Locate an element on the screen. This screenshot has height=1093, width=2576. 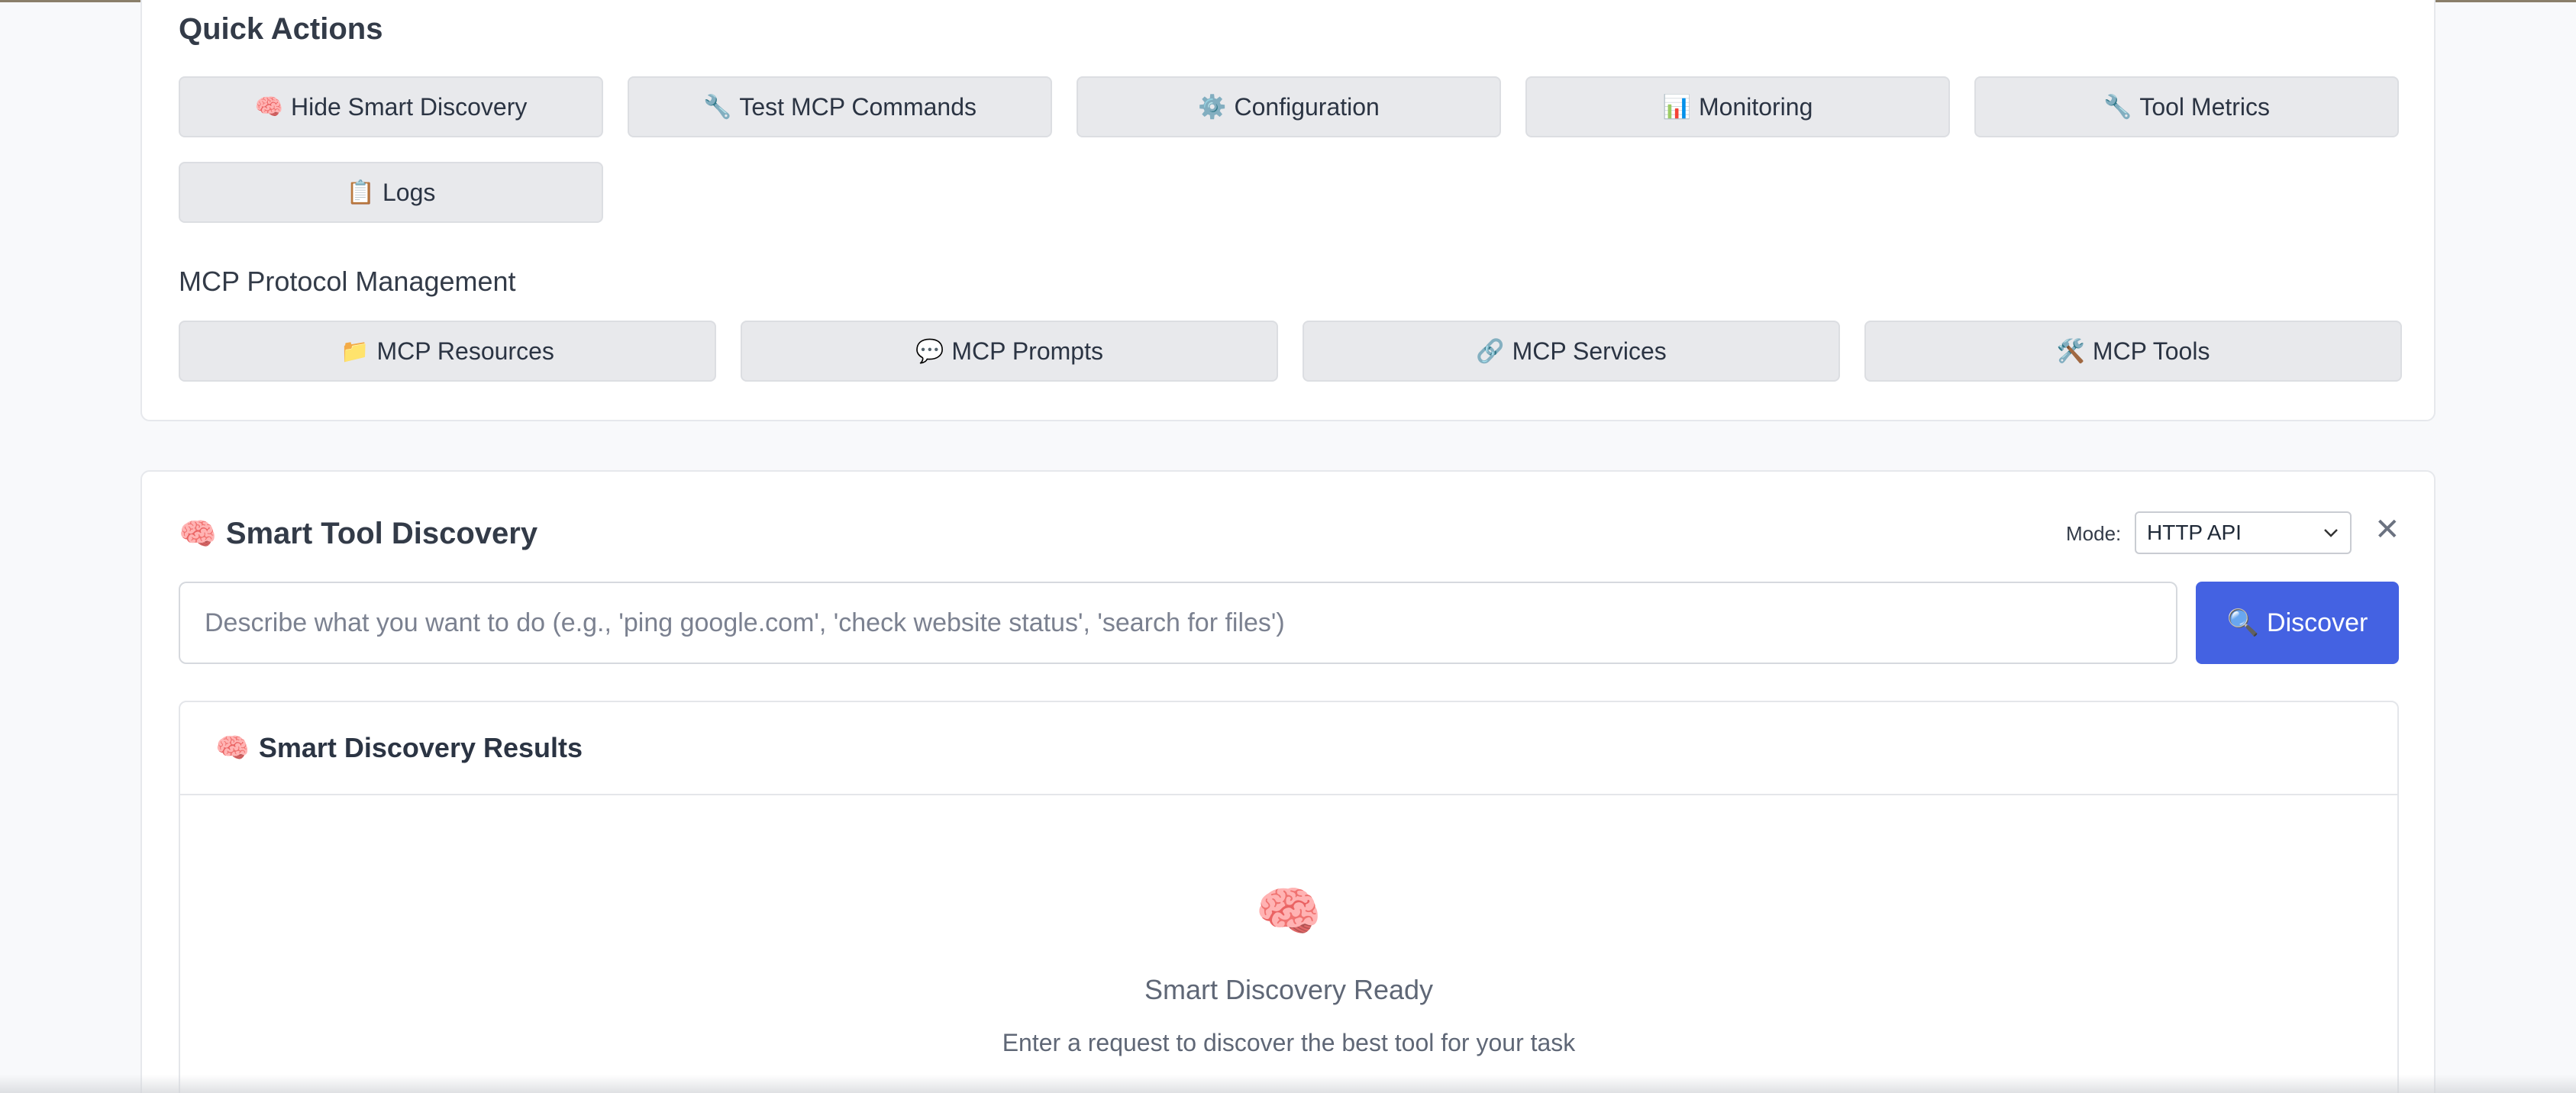
button-label: Test MCP Commands is located at coordinates (857, 106).